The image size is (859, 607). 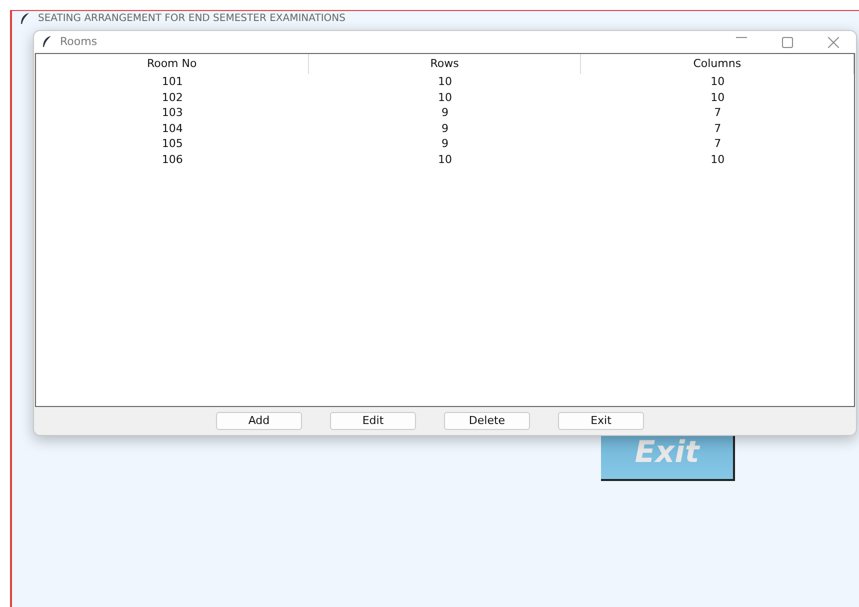 What do you see at coordinates (833, 42) in the screenshot?
I see `close-icon` at bounding box center [833, 42].